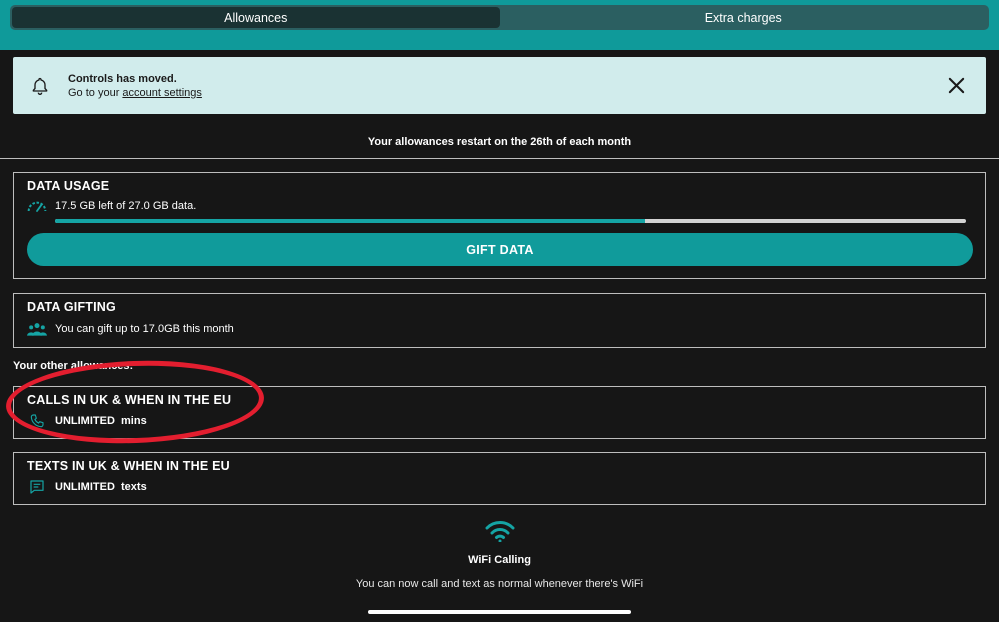 The height and width of the screenshot is (622, 999). I want to click on texts-heading: TEXTS IN UK & WHEN IN THE EU, so click(128, 466).